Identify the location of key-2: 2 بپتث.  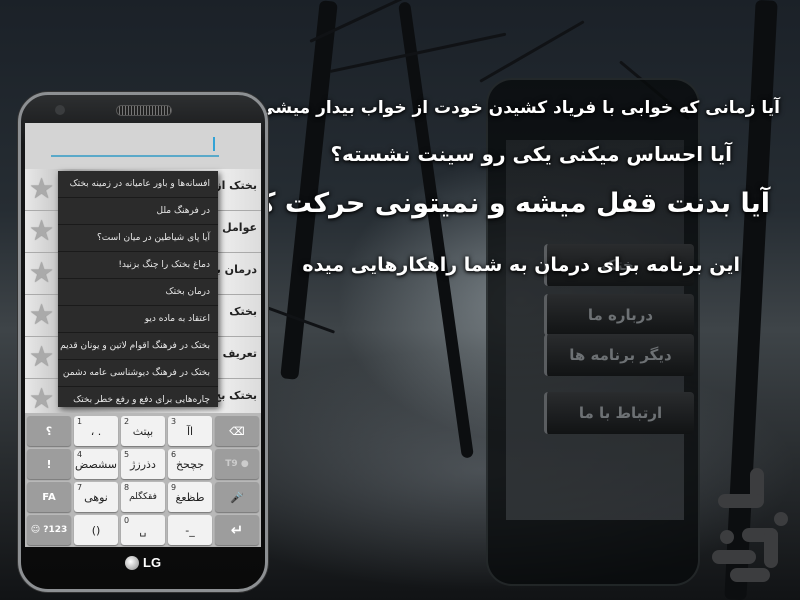
(143, 431).